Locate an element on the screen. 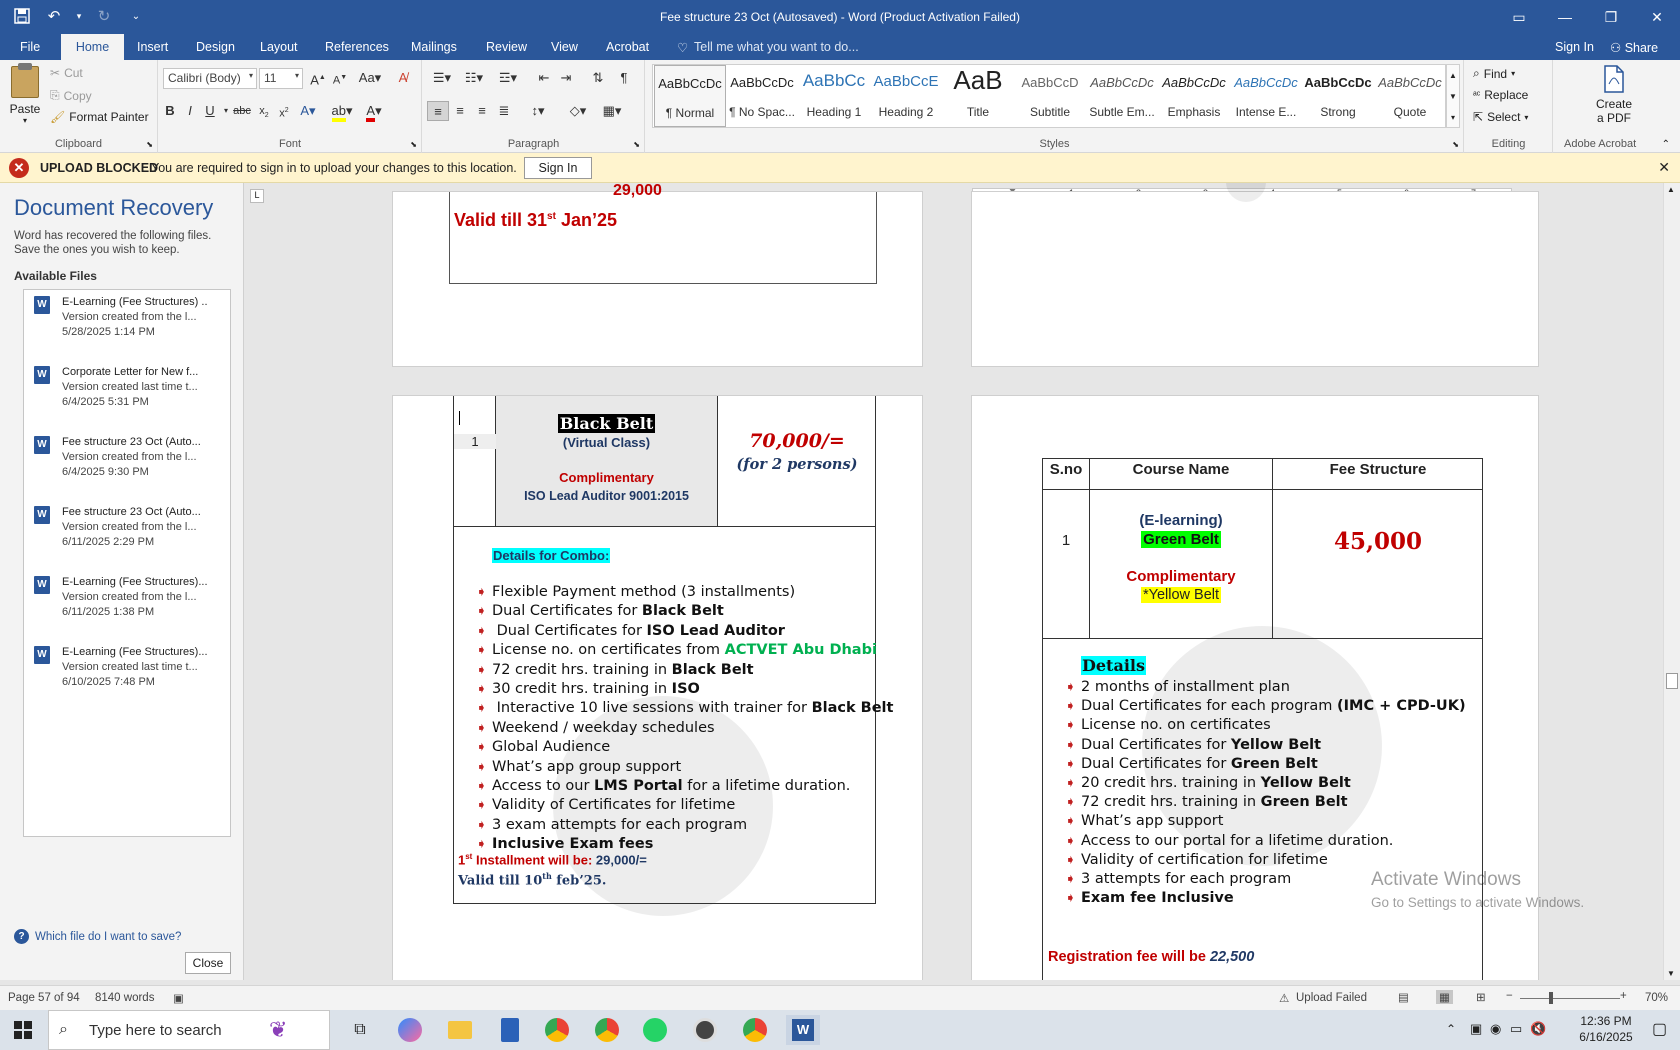  multilevel-list-icon: ☲▾ is located at coordinates (508, 78).